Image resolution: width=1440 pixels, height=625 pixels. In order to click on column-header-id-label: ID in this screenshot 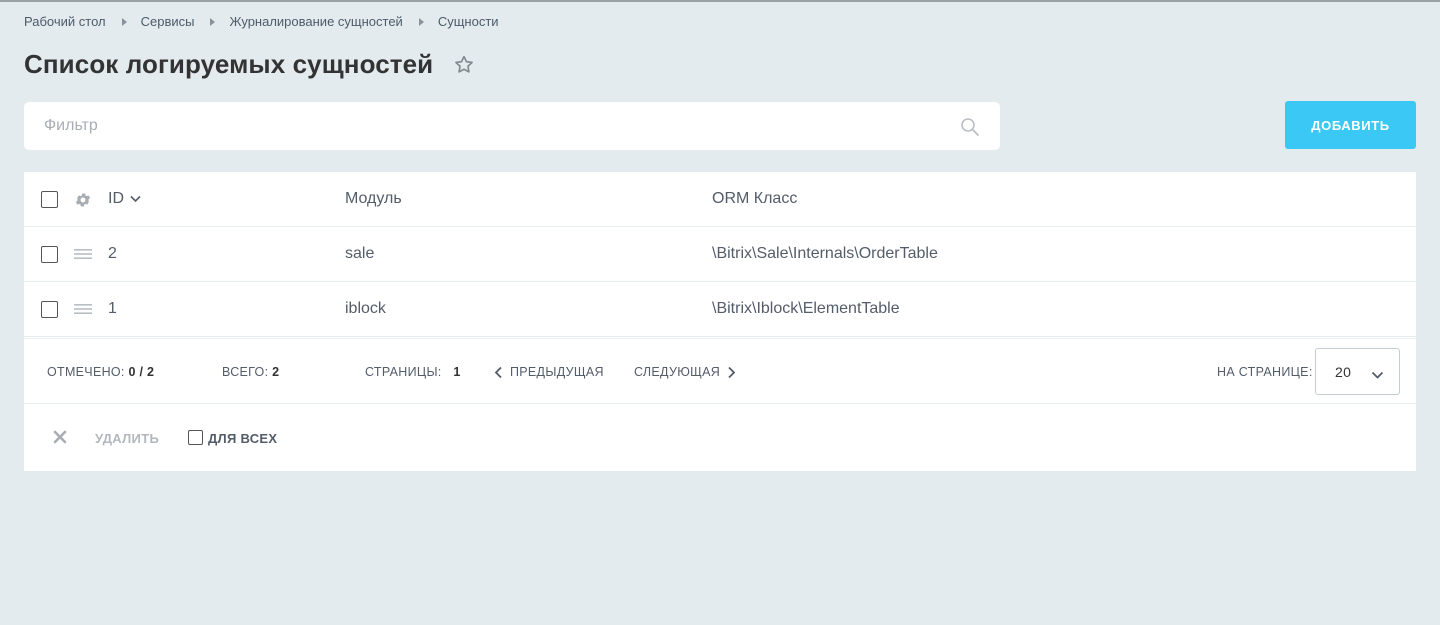, I will do `click(116, 199)`.